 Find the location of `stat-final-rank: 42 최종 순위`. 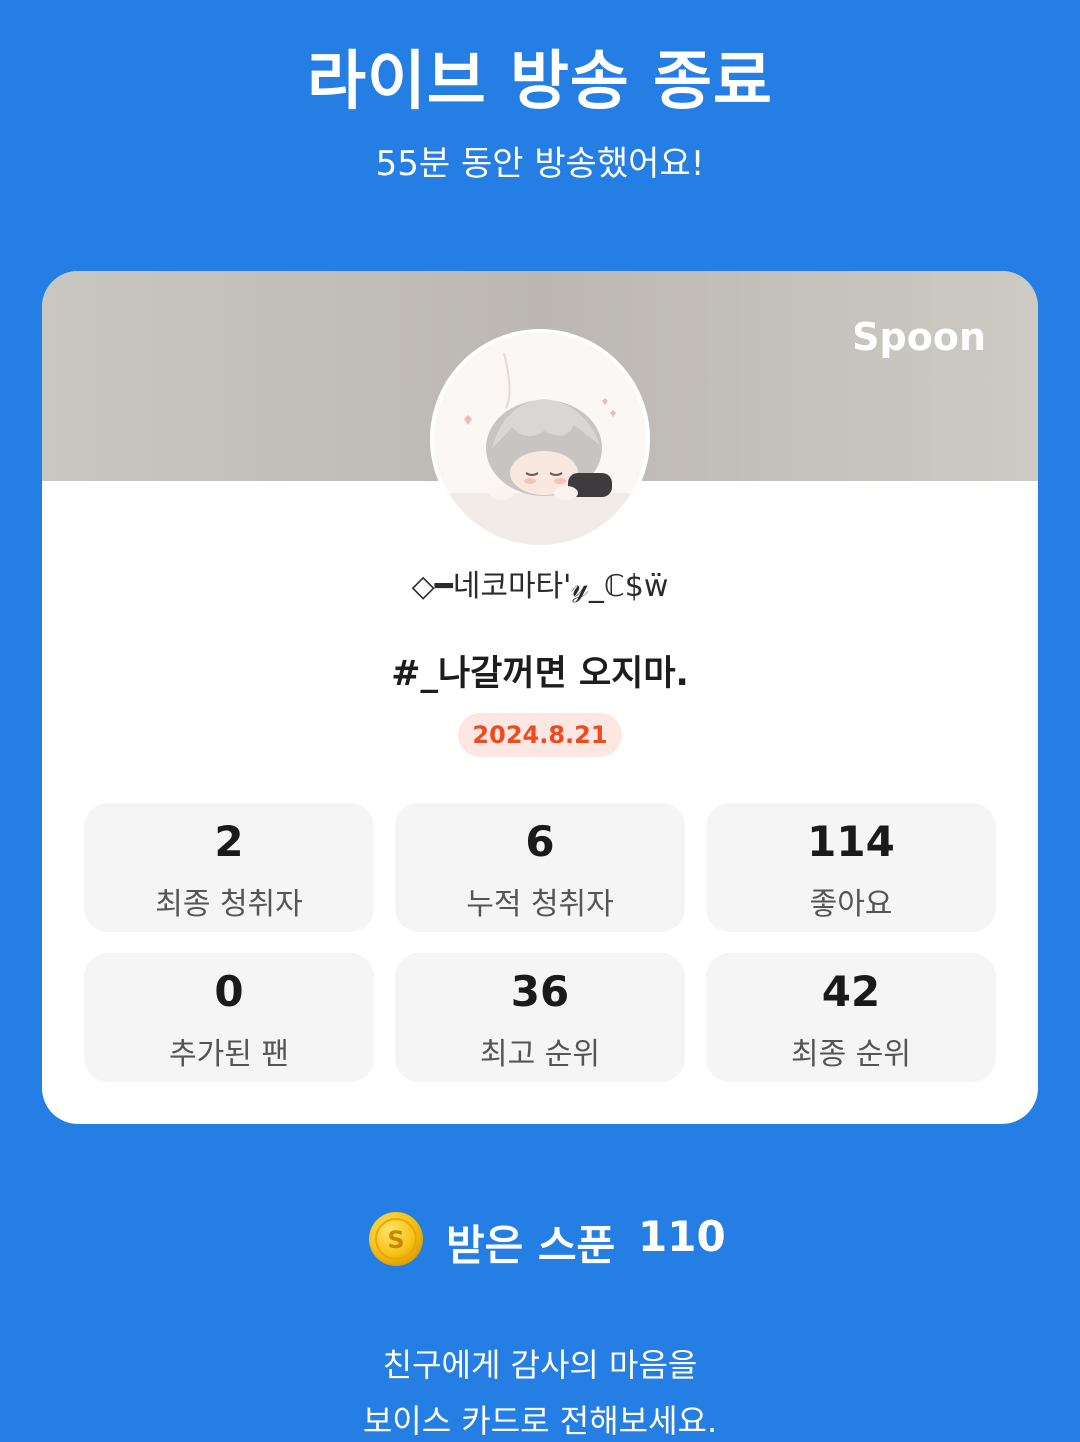

stat-final-rank: 42 최종 순위 is located at coordinates (851, 1017).